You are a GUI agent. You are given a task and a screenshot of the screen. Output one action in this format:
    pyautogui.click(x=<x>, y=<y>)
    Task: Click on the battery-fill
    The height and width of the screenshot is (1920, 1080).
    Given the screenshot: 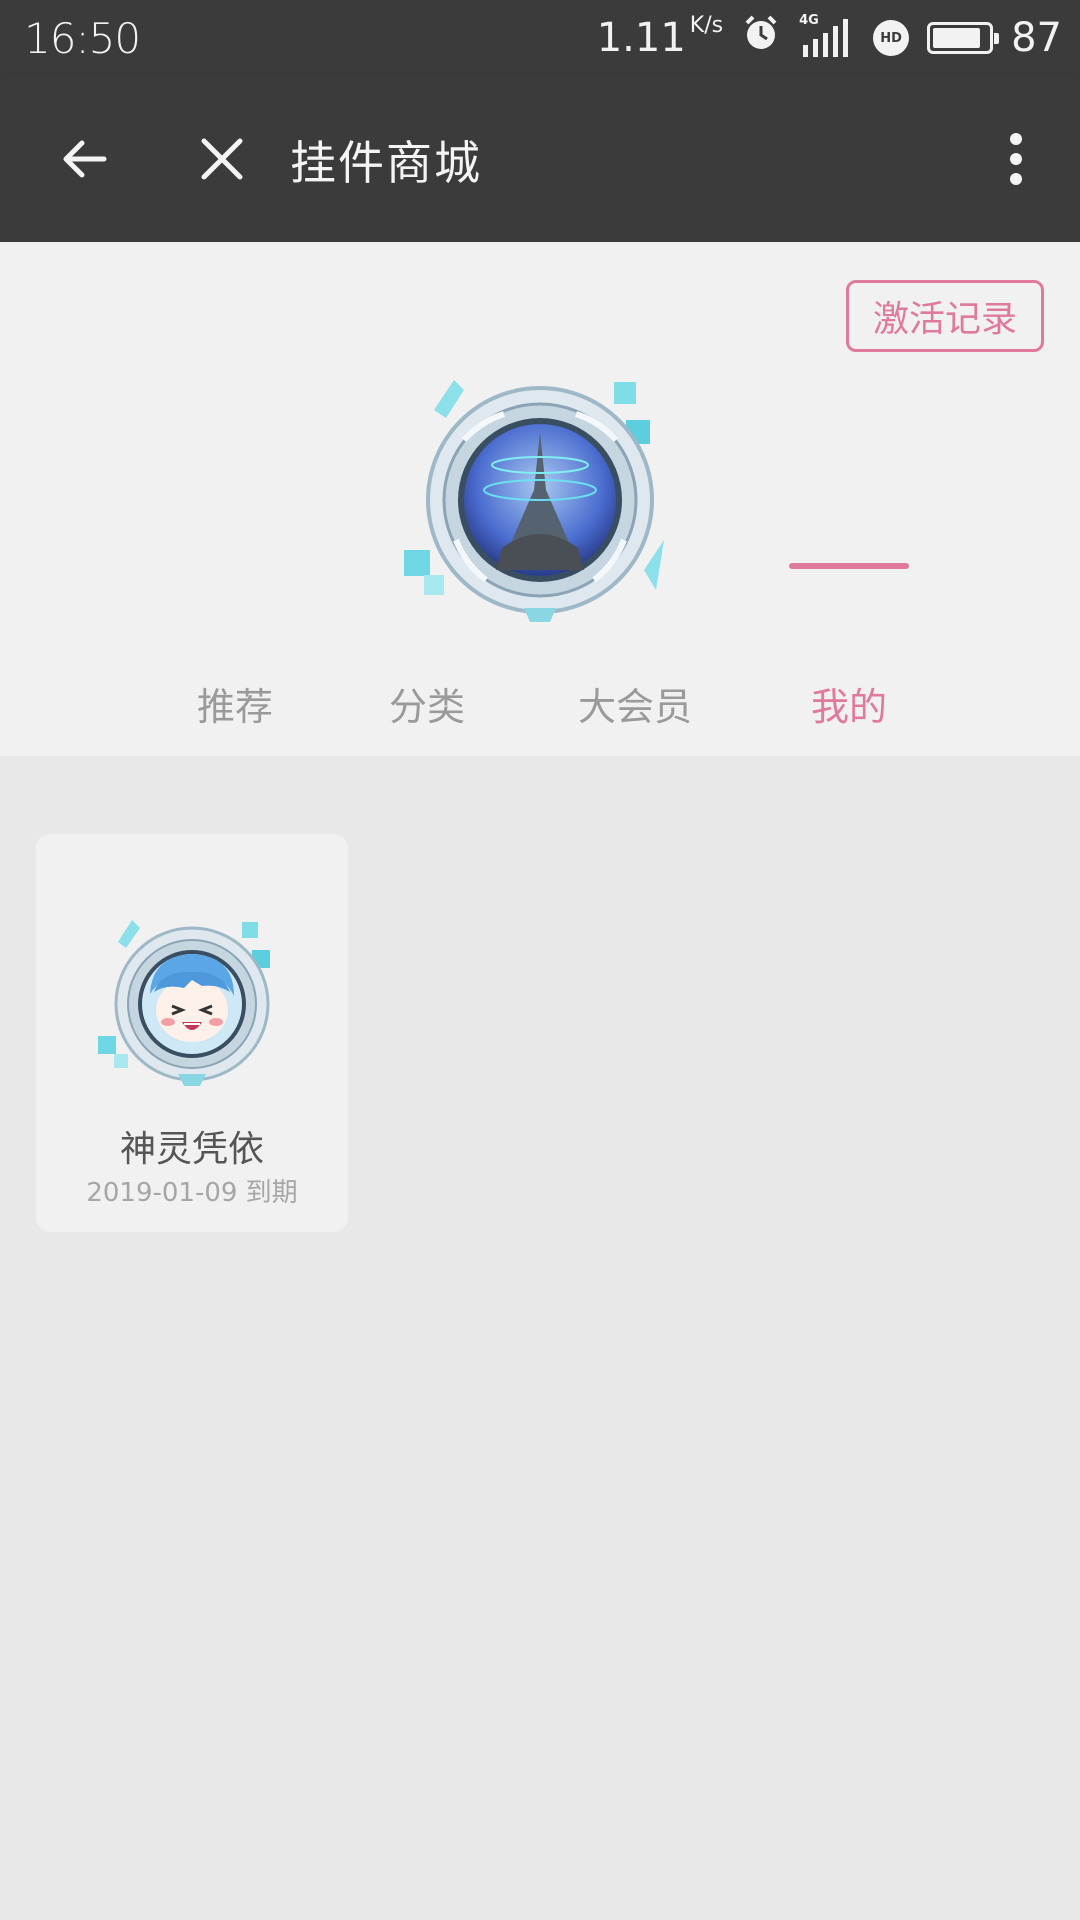 What is the action you would take?
    pyautogui.click(x=957, y=38)
    